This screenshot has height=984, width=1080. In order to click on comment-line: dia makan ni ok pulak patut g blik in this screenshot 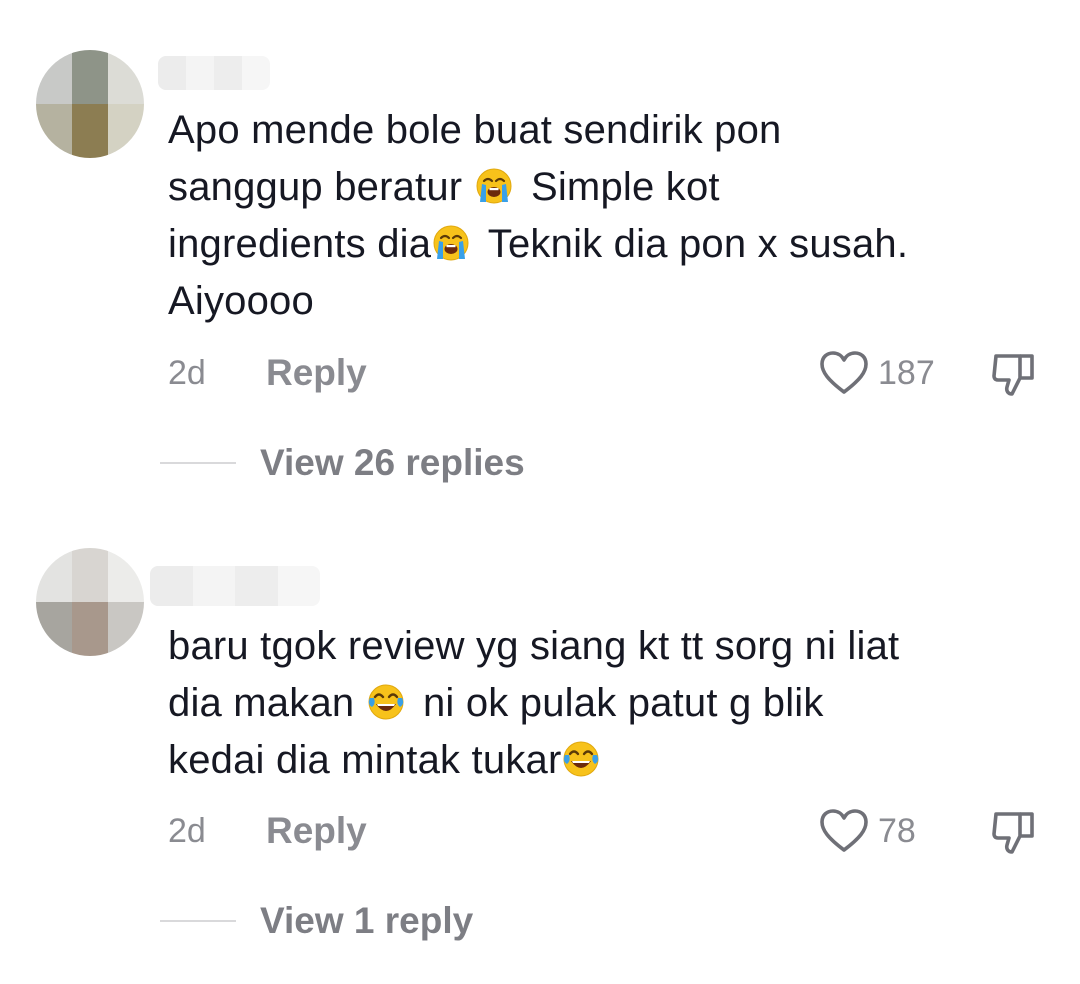, I will do `click(496, 703)`.